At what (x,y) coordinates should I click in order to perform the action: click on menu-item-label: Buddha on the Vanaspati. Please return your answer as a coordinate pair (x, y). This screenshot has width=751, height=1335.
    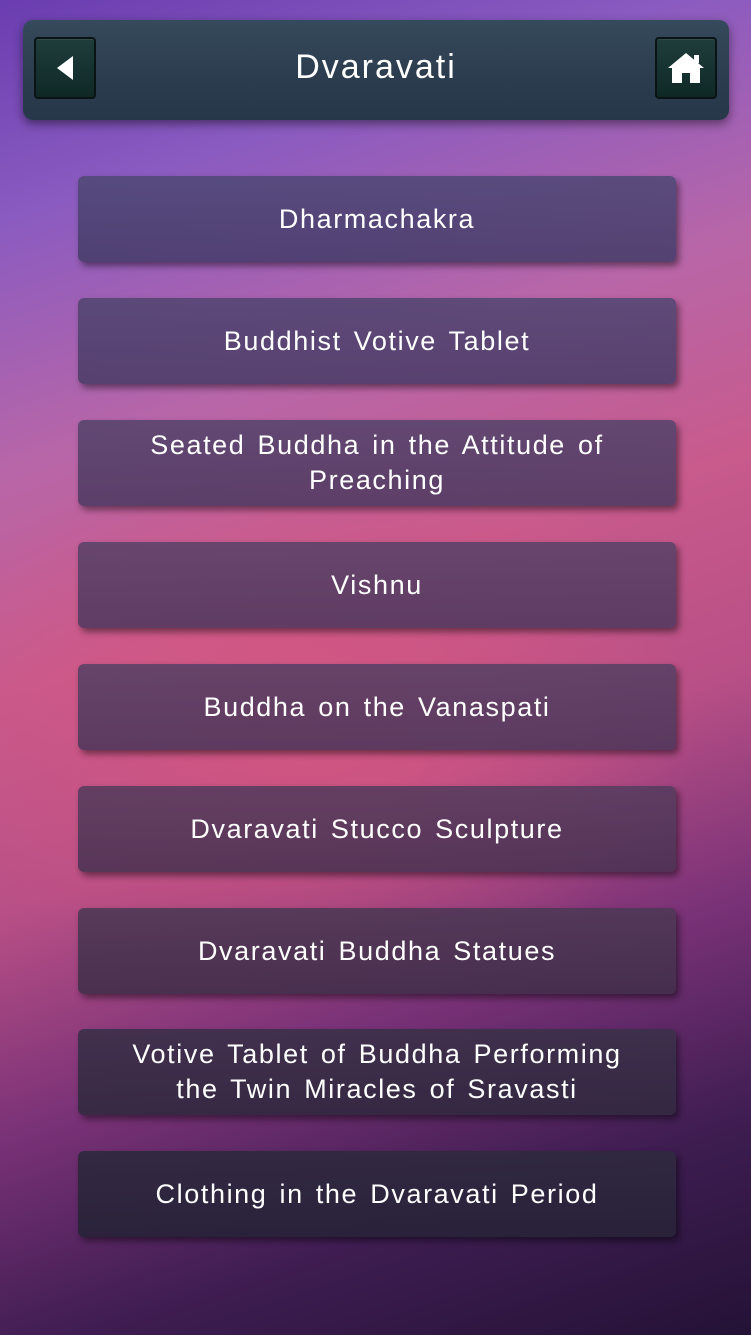
    Looking at the image, I should click on (377, 706).